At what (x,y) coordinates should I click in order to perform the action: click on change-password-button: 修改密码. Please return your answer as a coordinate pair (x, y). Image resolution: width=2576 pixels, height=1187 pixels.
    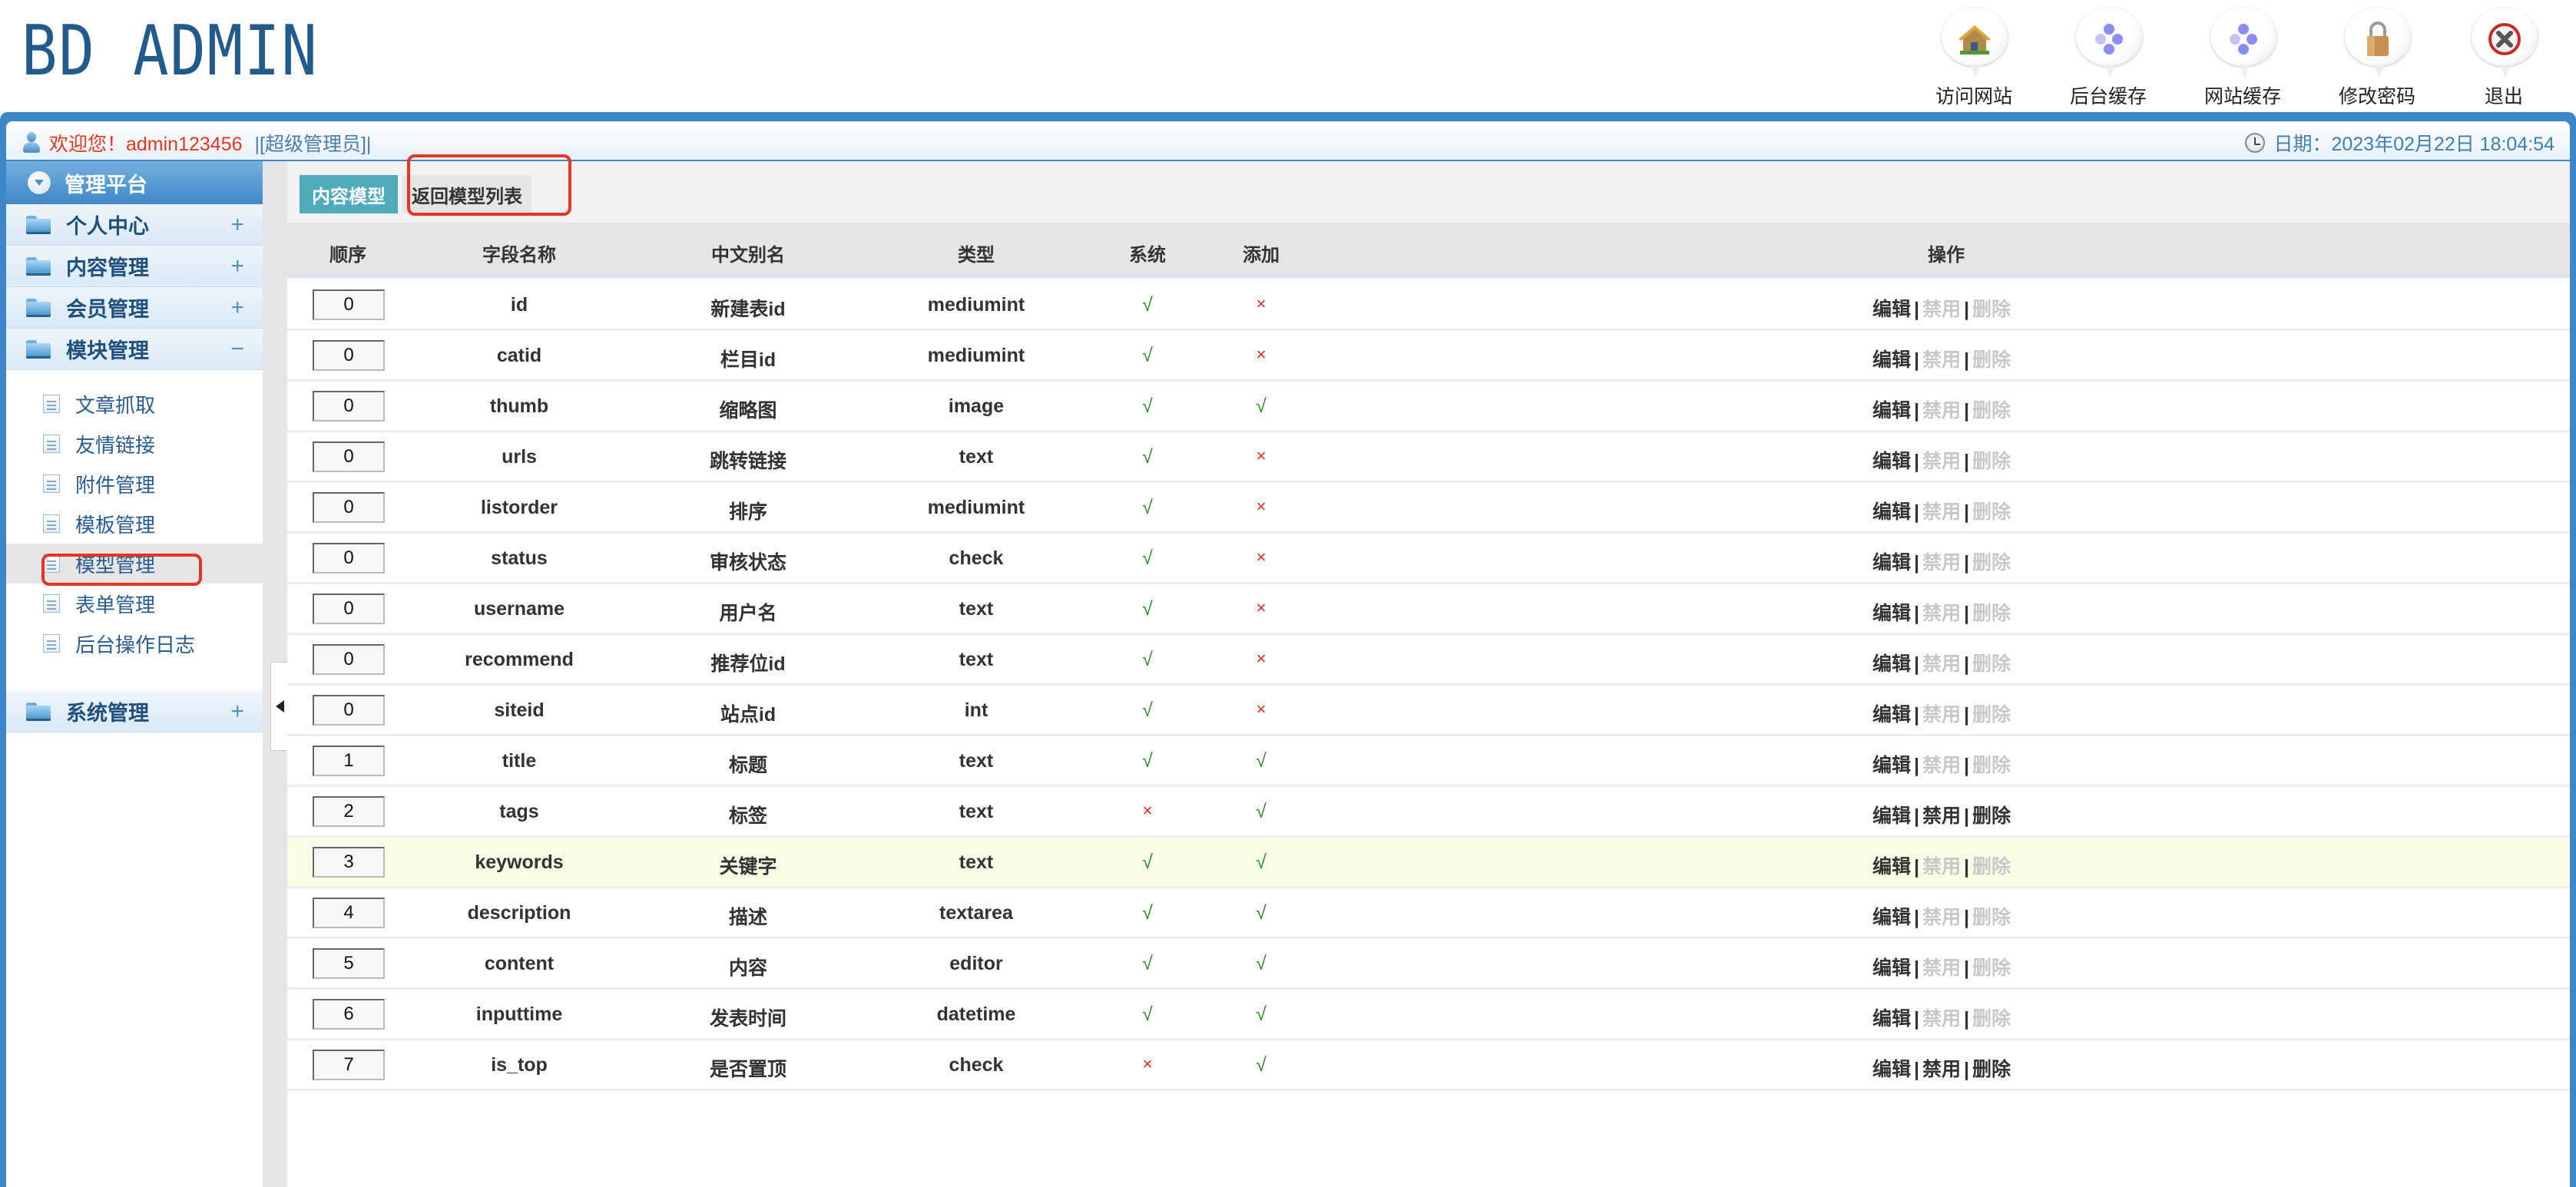
    Looking at the image, I should click on (2377, 57).